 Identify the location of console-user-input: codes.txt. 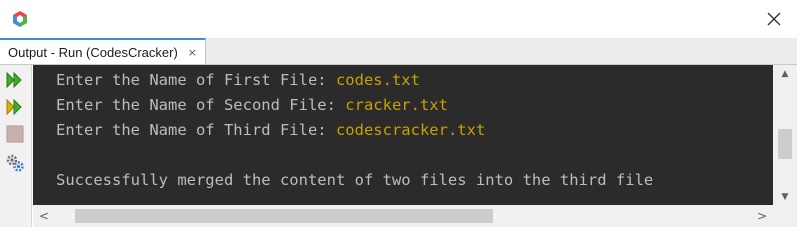
(377, 80).